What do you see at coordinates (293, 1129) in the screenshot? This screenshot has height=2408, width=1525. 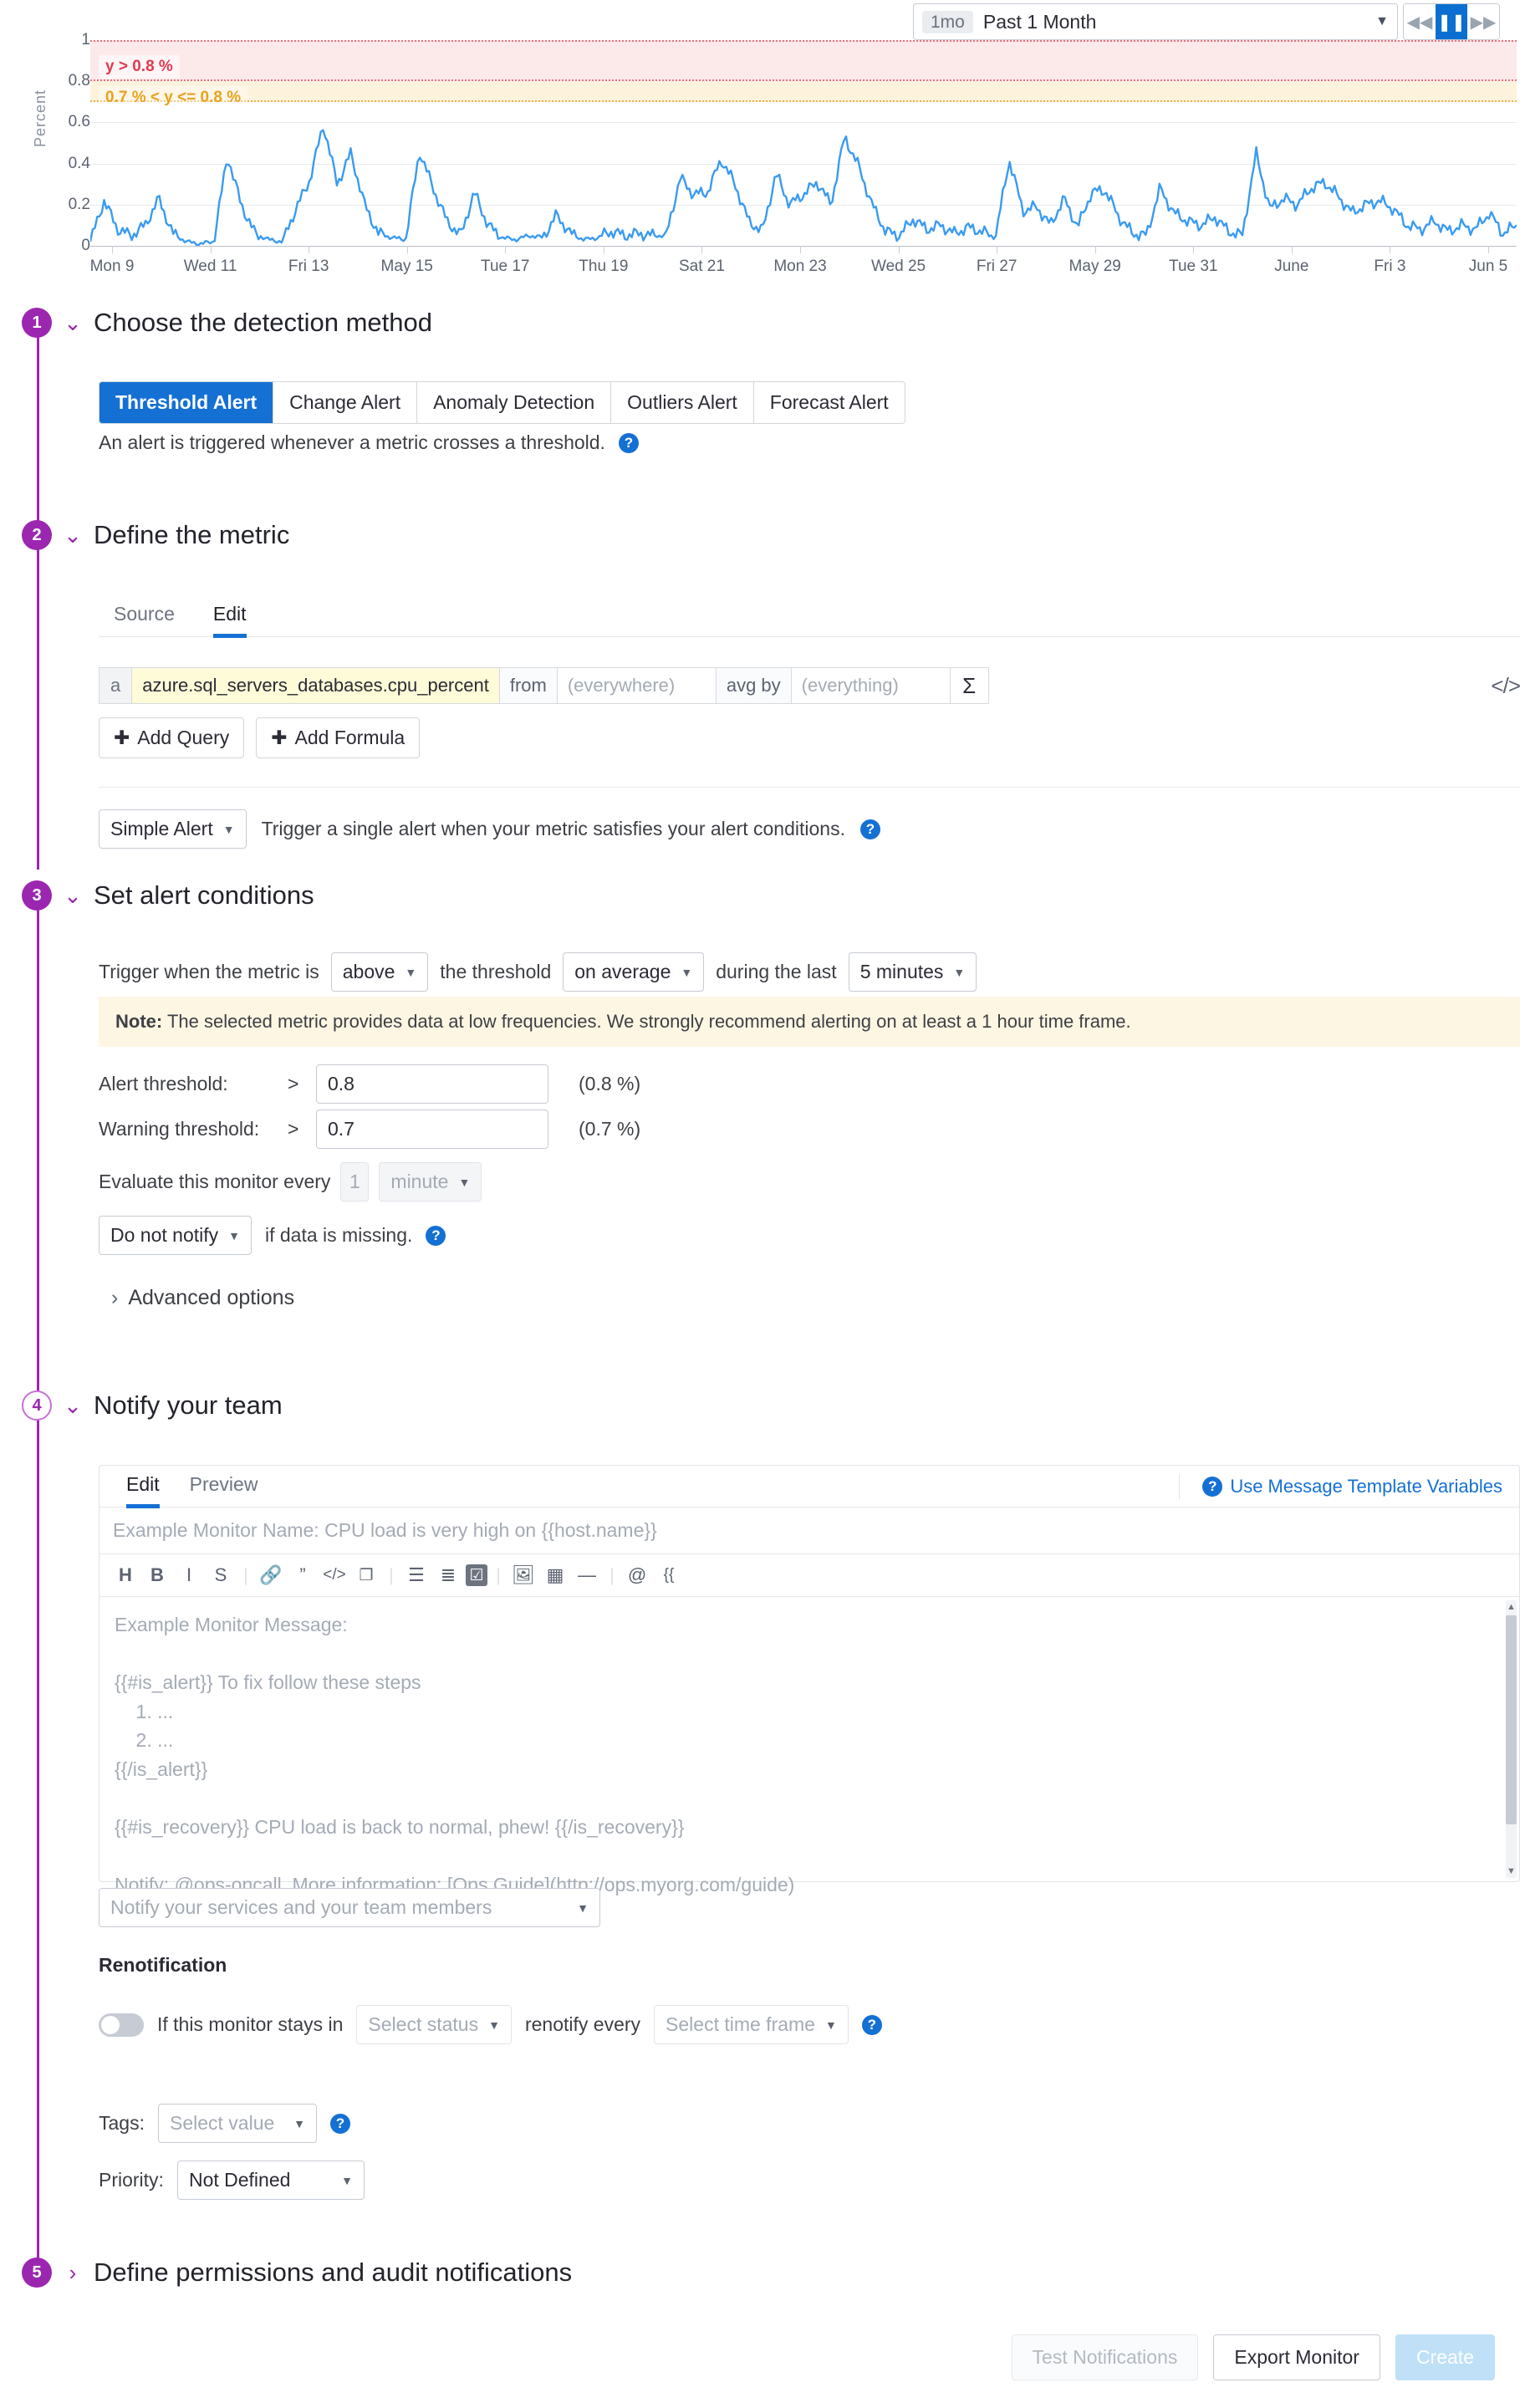 I see `warning-threshold-operator: >` at bounding box center [293, 1129].